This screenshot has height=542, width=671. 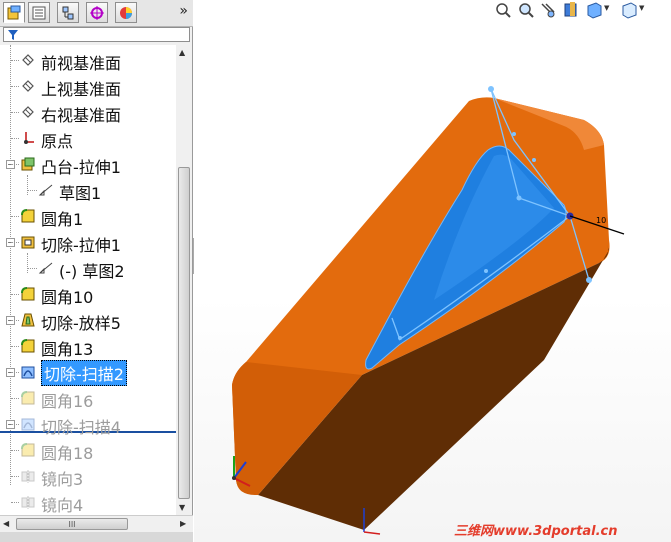 I want to click on tree-item: 圆角16, so click(x=88, y=398).